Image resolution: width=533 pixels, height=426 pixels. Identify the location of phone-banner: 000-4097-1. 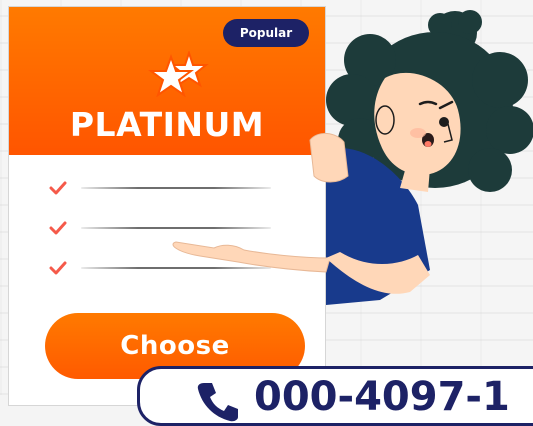
(335, 396).